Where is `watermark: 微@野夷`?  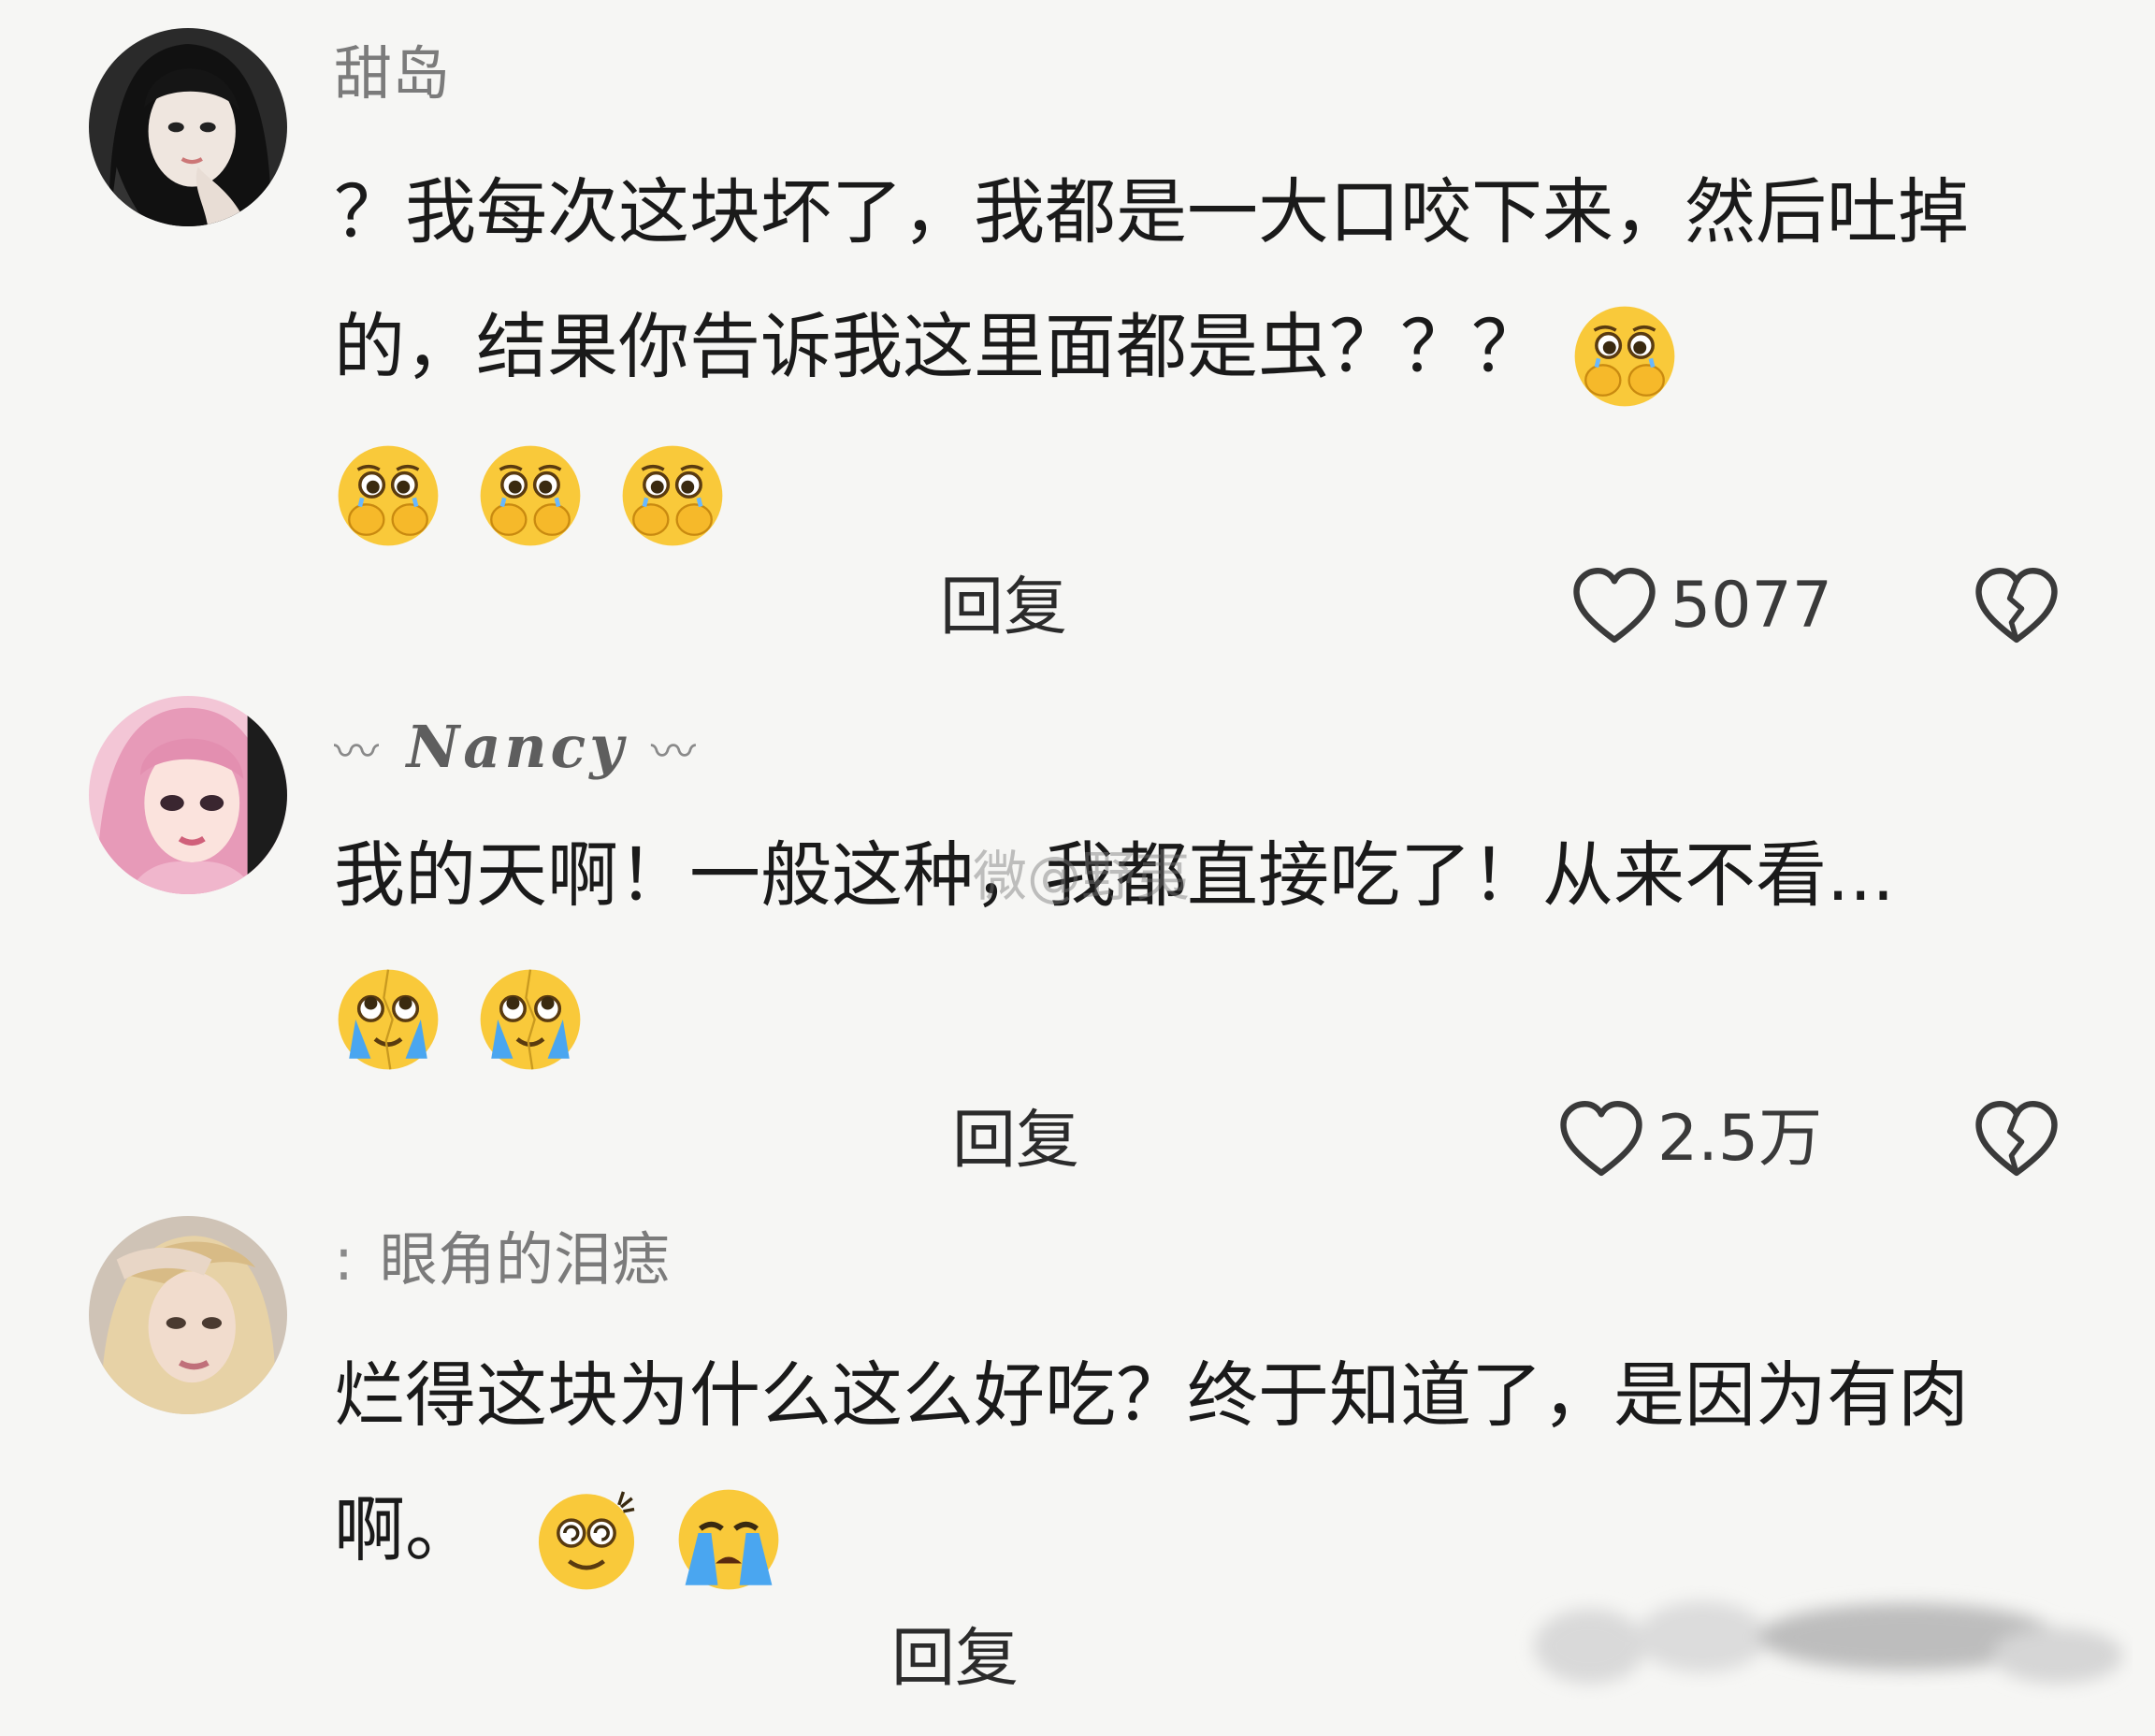
watermark: 微@野夷 is located at coordinates (1082, 876).